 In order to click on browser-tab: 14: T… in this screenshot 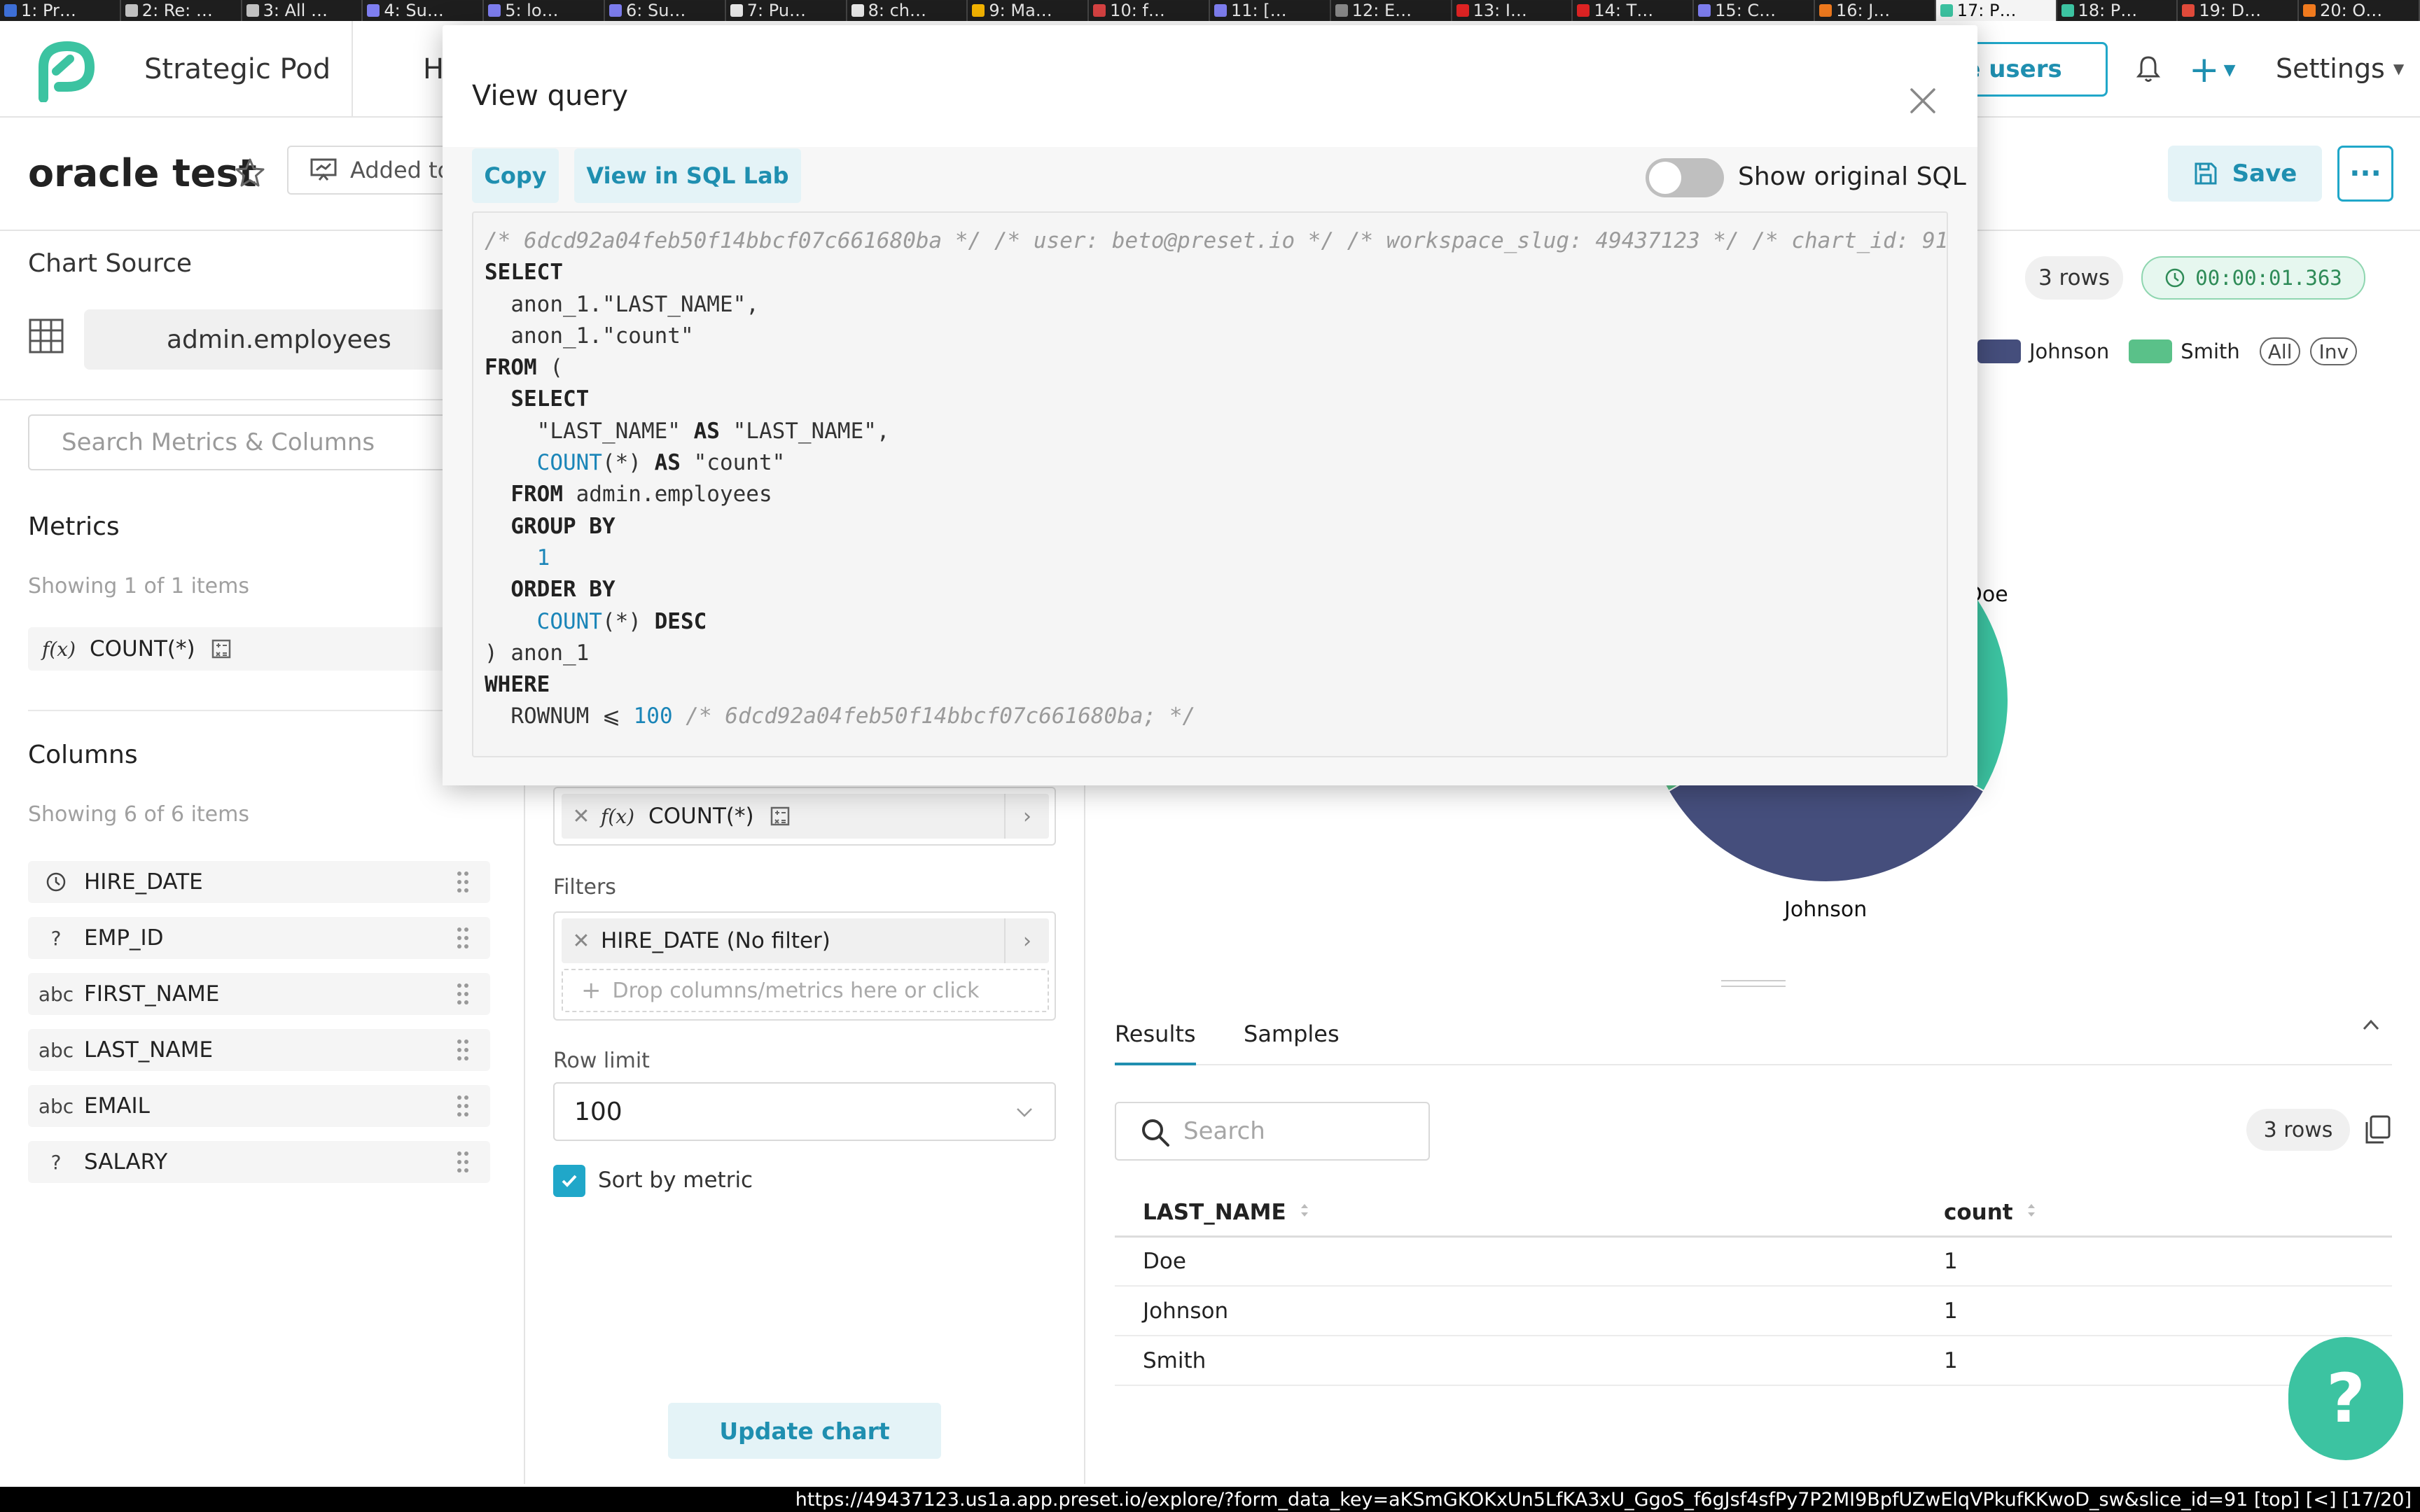, I will do `click(1634, 10)`.